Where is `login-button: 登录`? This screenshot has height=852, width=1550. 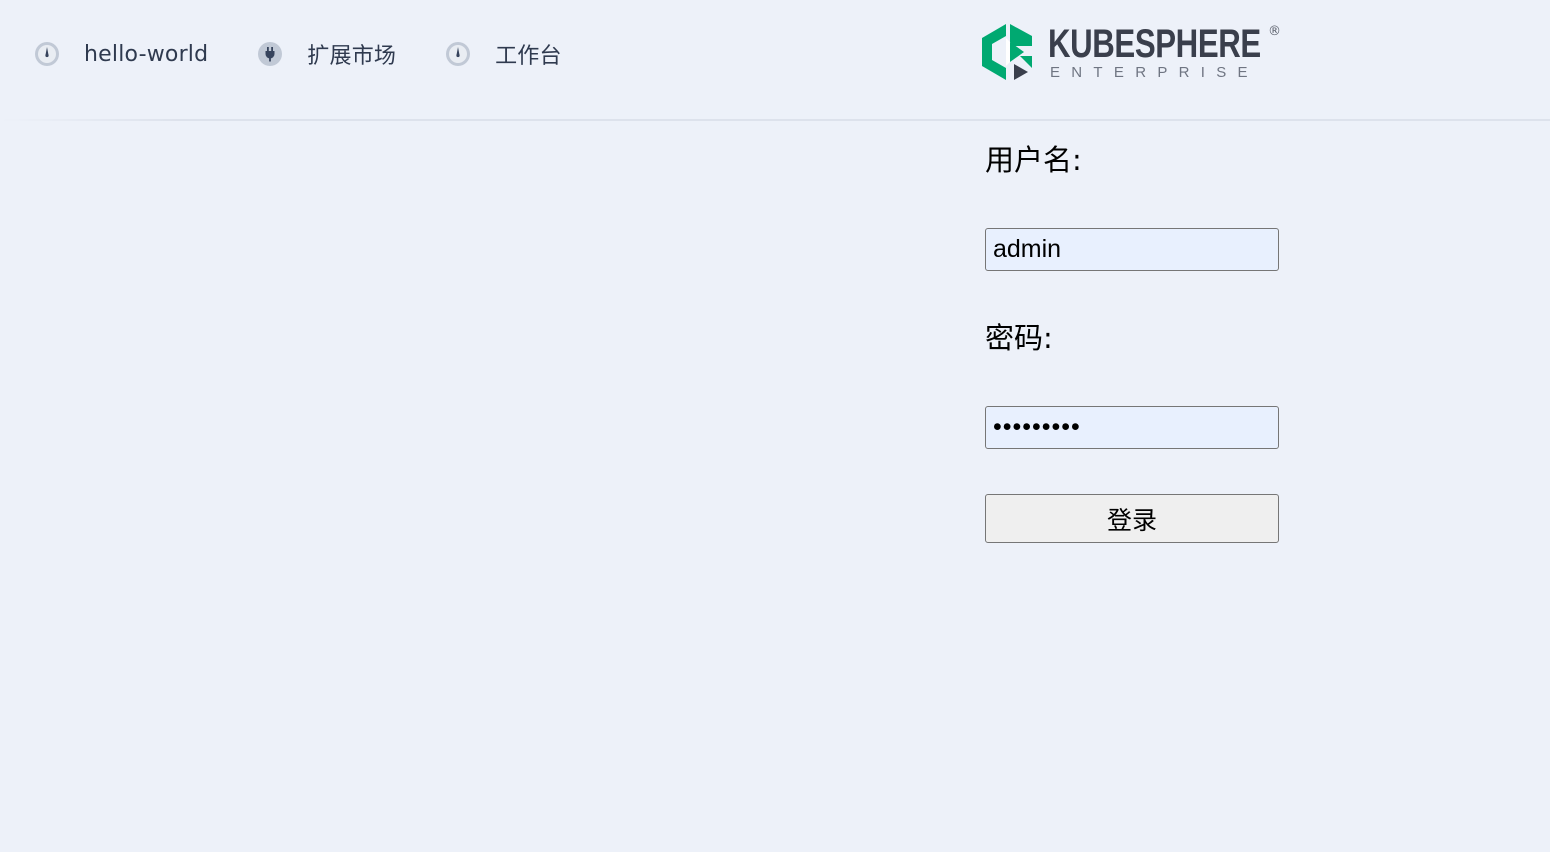 login-button: 登录 is located at coordinates (1132, 518).